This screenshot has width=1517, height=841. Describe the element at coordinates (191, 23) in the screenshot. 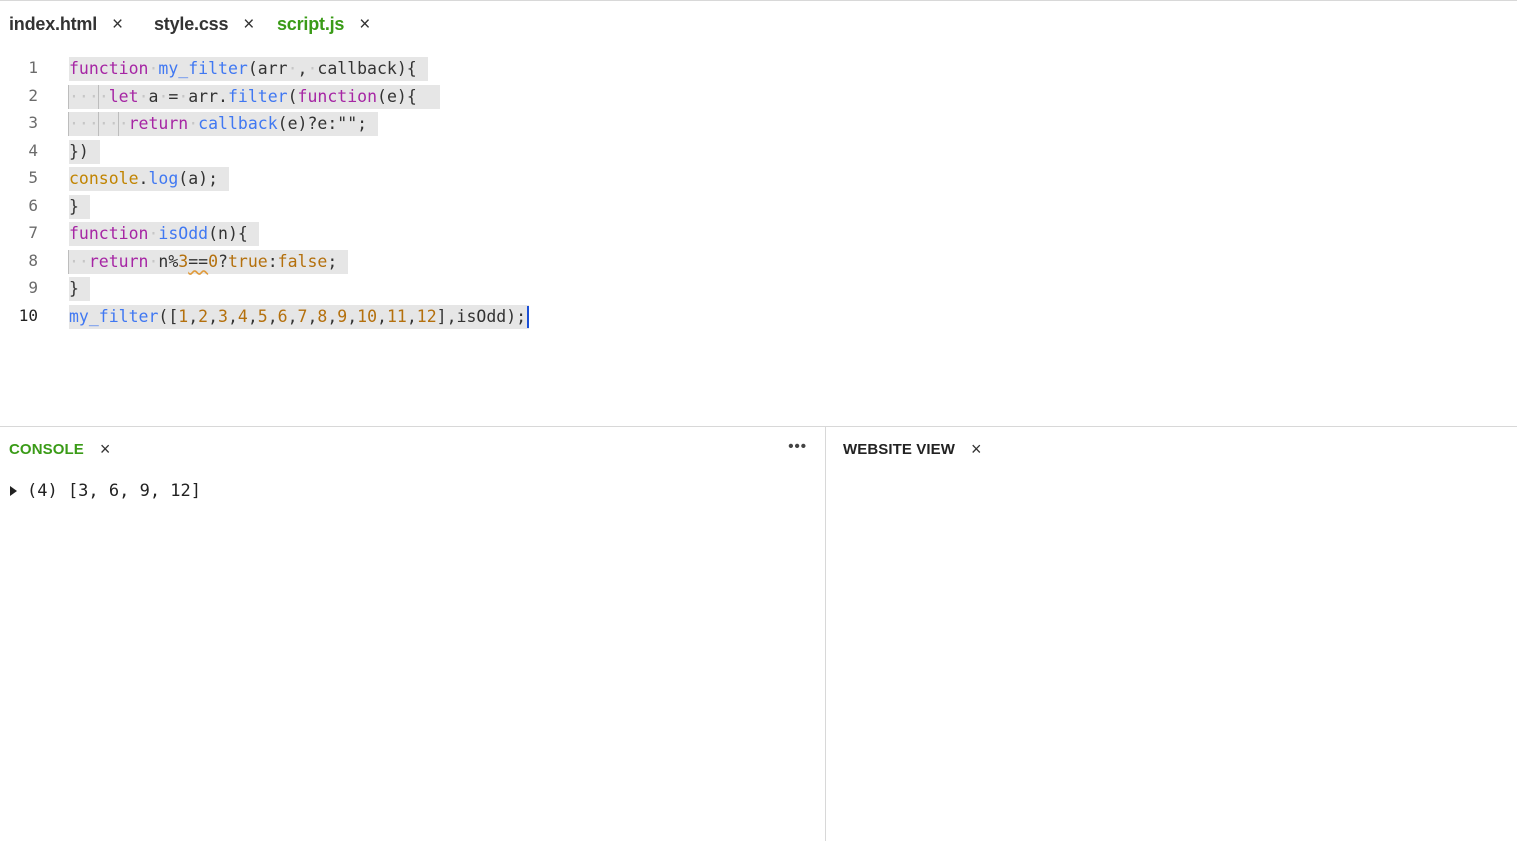

I see `tab-label: style.css` at that location.